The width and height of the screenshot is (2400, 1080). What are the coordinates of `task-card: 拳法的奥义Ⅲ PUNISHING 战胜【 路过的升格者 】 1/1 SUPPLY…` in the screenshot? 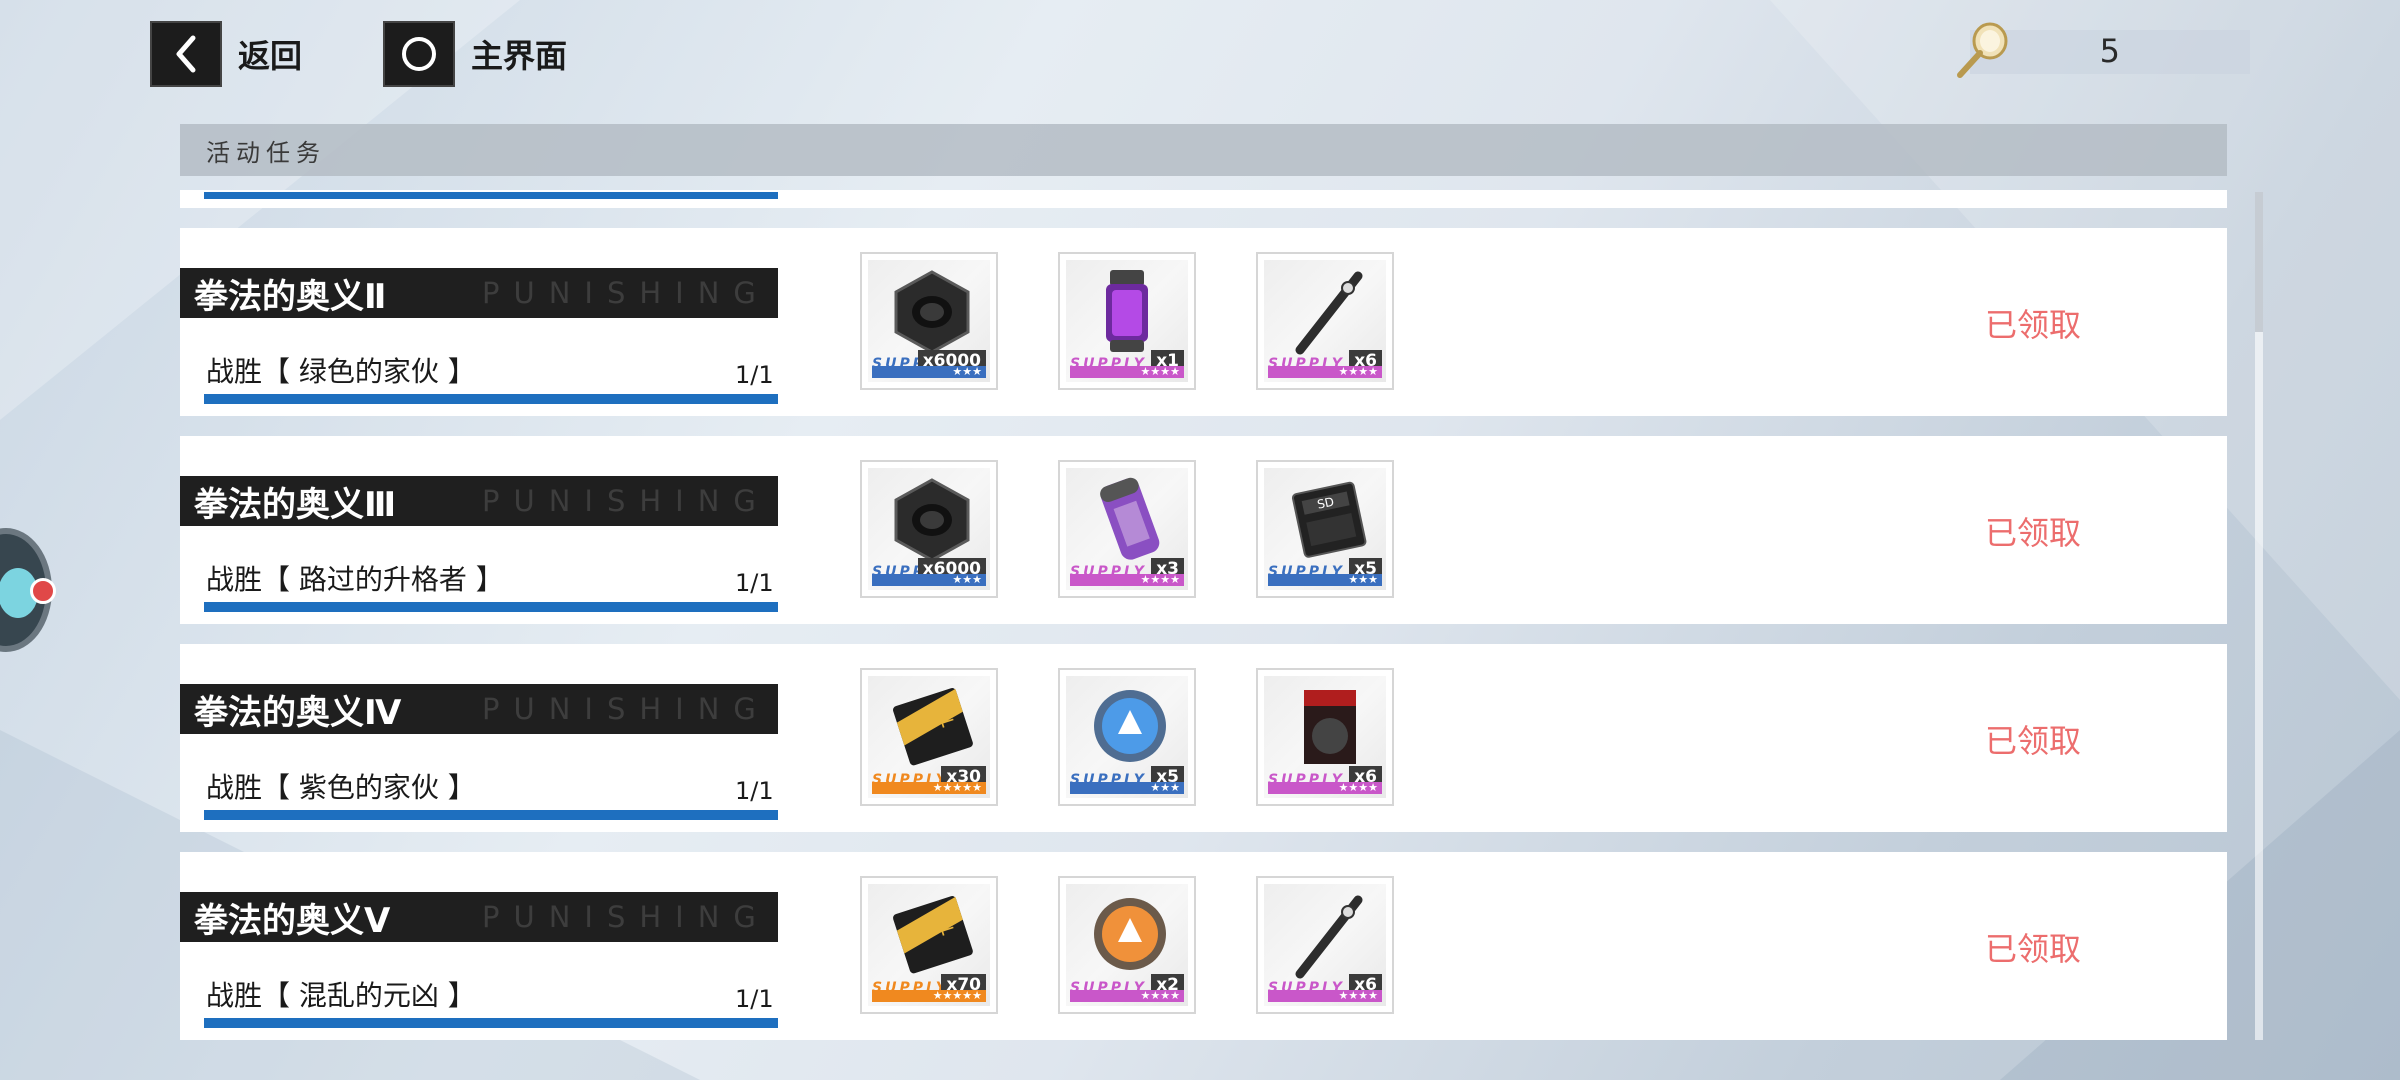 It's located at (1203, 530).